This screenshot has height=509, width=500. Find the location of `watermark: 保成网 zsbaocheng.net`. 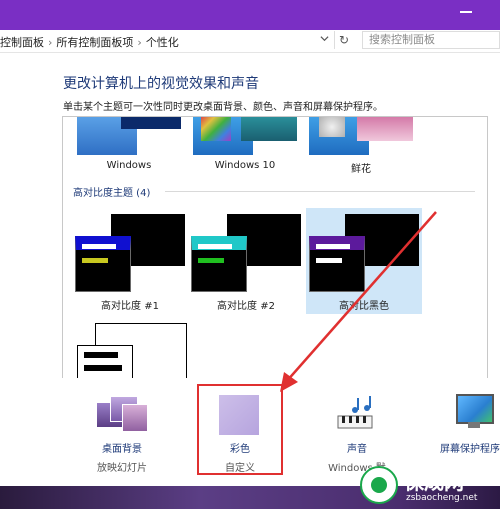

watermark: 保成网 zsbaocheng.net is located at coordinates (430, 484).